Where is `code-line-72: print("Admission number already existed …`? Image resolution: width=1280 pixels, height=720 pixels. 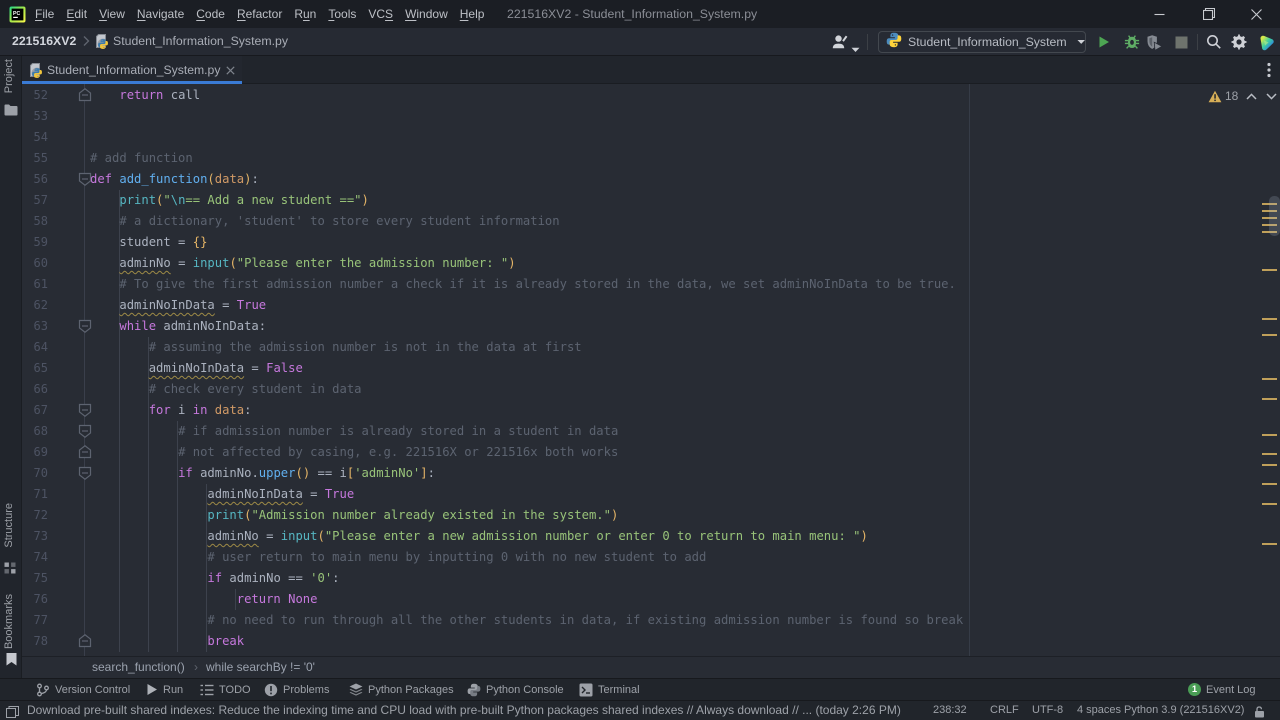
code-line-72: print("Admission number already existed … is located at coordinates (354, 515).